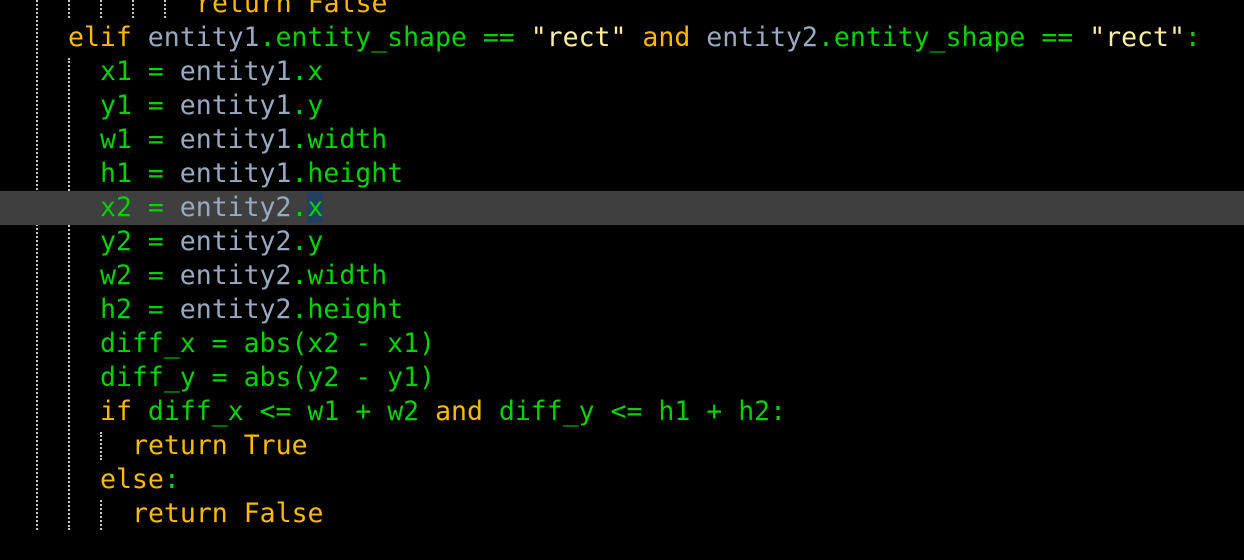 The image size is (1244, 560). I want to click on code-token: x2 =, so click(140, 207).